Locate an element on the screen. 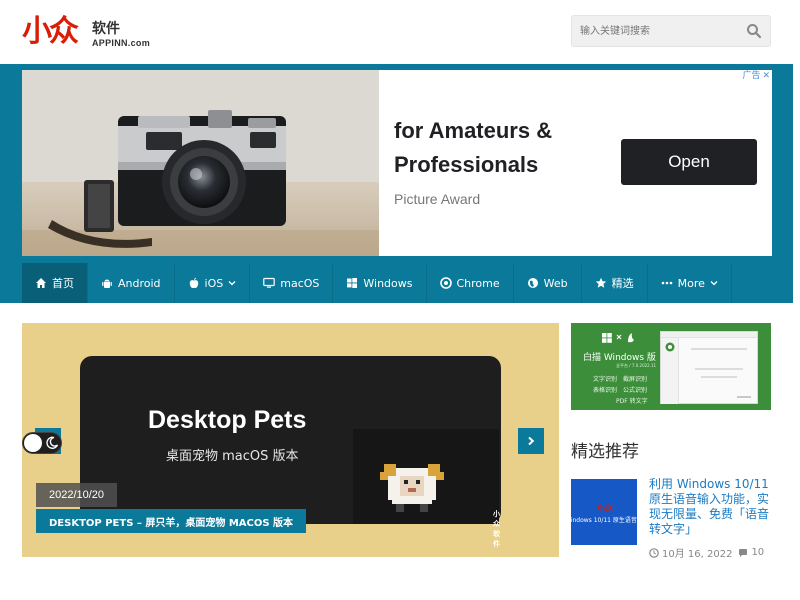 The height and width of the screenshot is (600, 800). nav-item-android: Android is located at coordinates (131, 283).